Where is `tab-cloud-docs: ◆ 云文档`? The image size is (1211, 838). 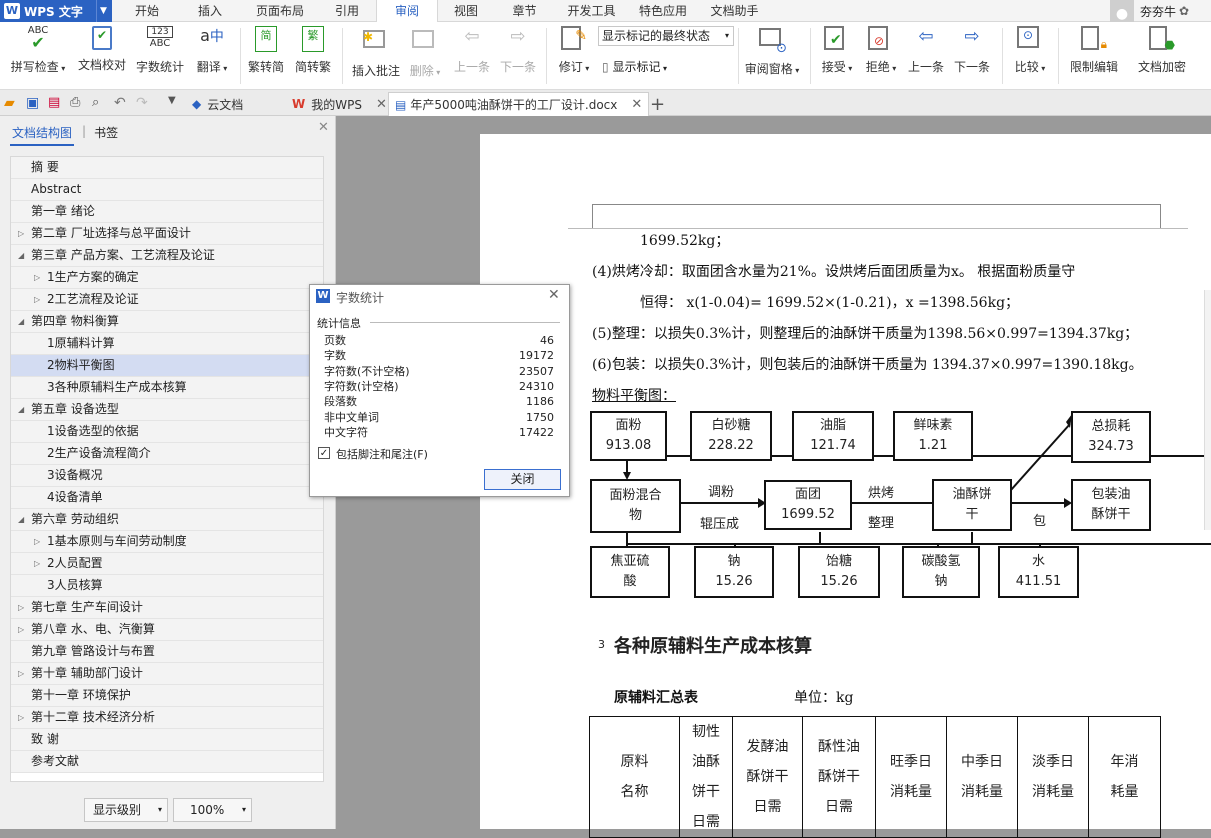
tab-cloud-docs: ◆ 云文档 is located at coordinates (217, 104).